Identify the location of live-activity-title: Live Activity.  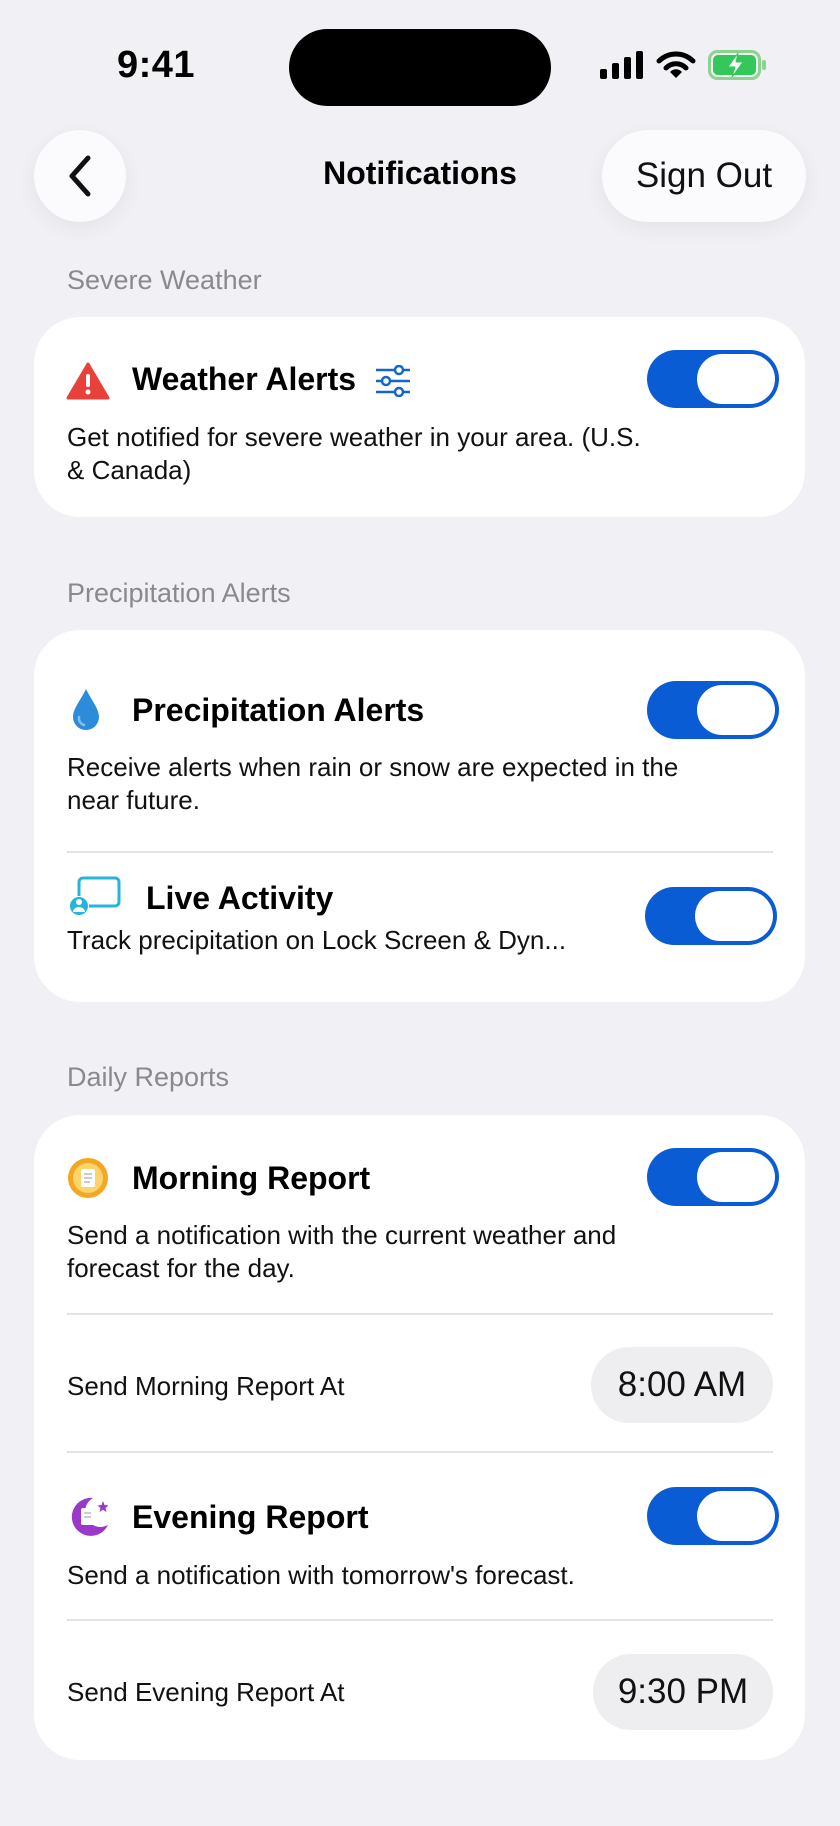
(240, 898).